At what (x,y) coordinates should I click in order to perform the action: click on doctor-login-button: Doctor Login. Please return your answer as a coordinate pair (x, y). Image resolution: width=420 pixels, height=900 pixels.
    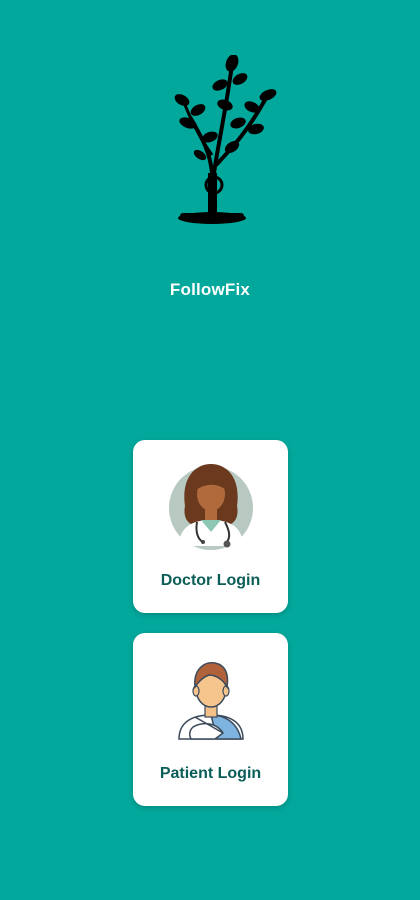
    Looking at the image, I should click on (210, 526).